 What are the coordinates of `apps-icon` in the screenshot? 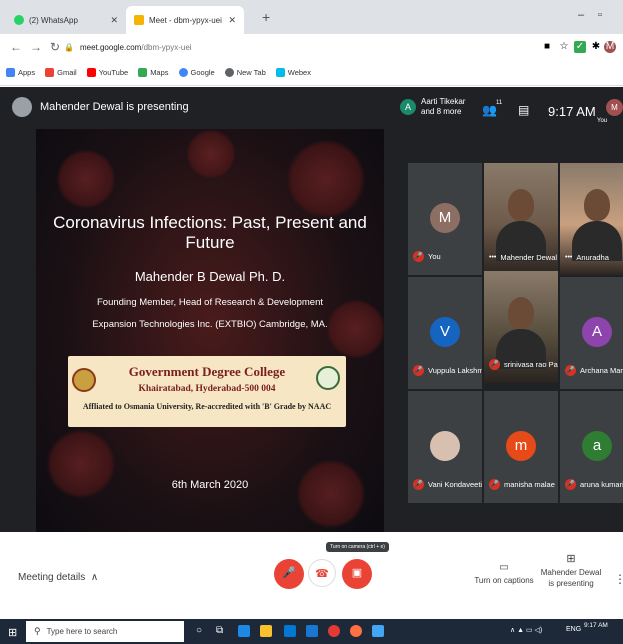 It's located at (10, 72).